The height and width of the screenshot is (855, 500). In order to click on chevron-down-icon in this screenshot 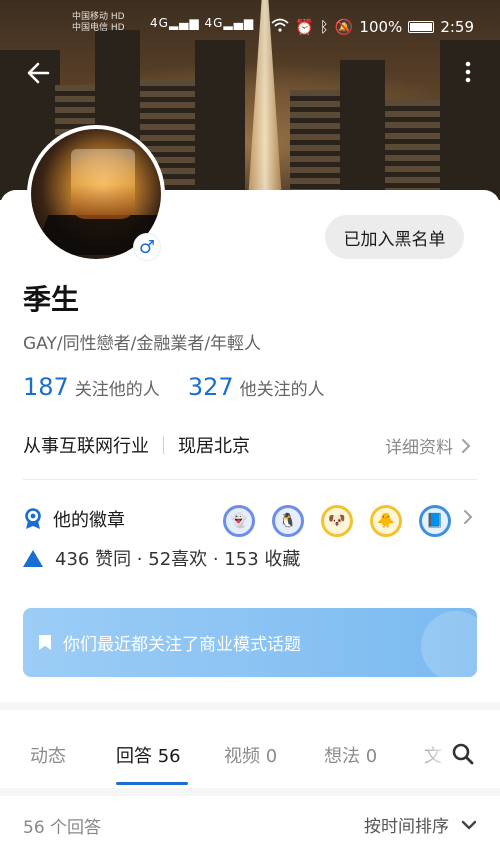, I will do `click(469, 824)`.